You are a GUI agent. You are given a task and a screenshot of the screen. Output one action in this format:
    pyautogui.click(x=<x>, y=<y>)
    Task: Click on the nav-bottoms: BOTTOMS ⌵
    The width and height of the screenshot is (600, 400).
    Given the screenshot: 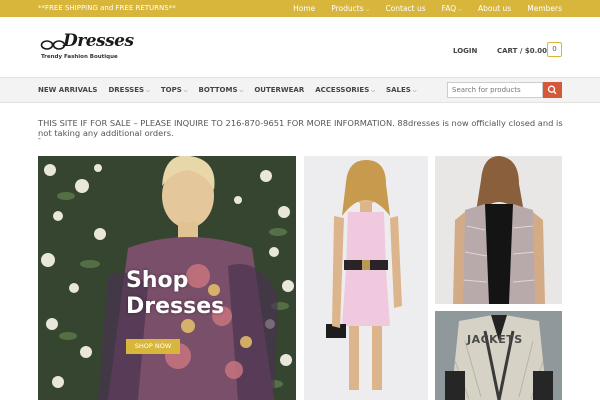 What is the action you would take?
    pyautogui.click(x=221, y=90)
    